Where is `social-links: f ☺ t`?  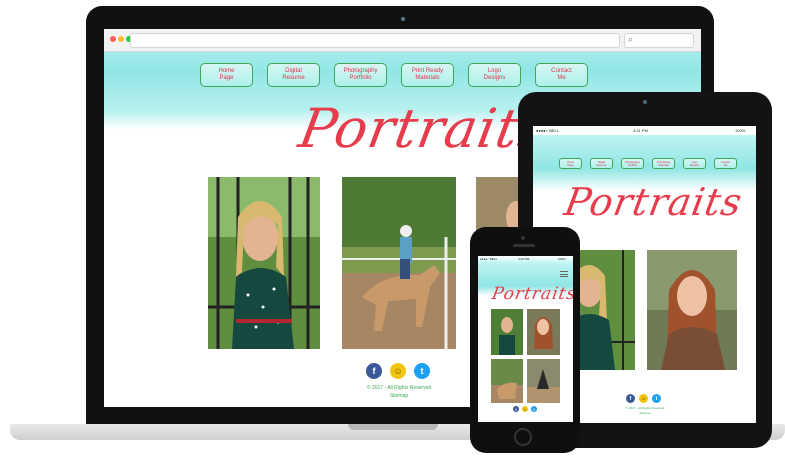 social-links: f ☺ t is located at coordinates (401, 372).